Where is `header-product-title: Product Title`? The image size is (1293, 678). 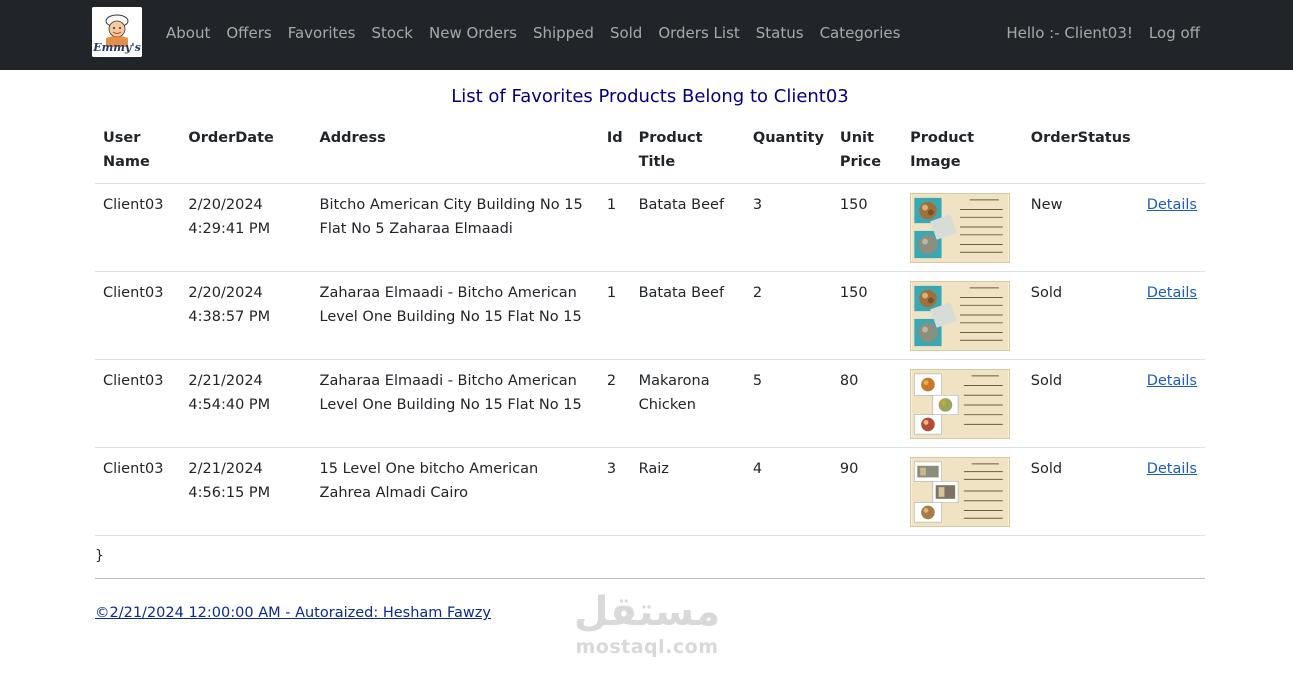
header-product-title: Product Title is located at coordinates (687, 150).